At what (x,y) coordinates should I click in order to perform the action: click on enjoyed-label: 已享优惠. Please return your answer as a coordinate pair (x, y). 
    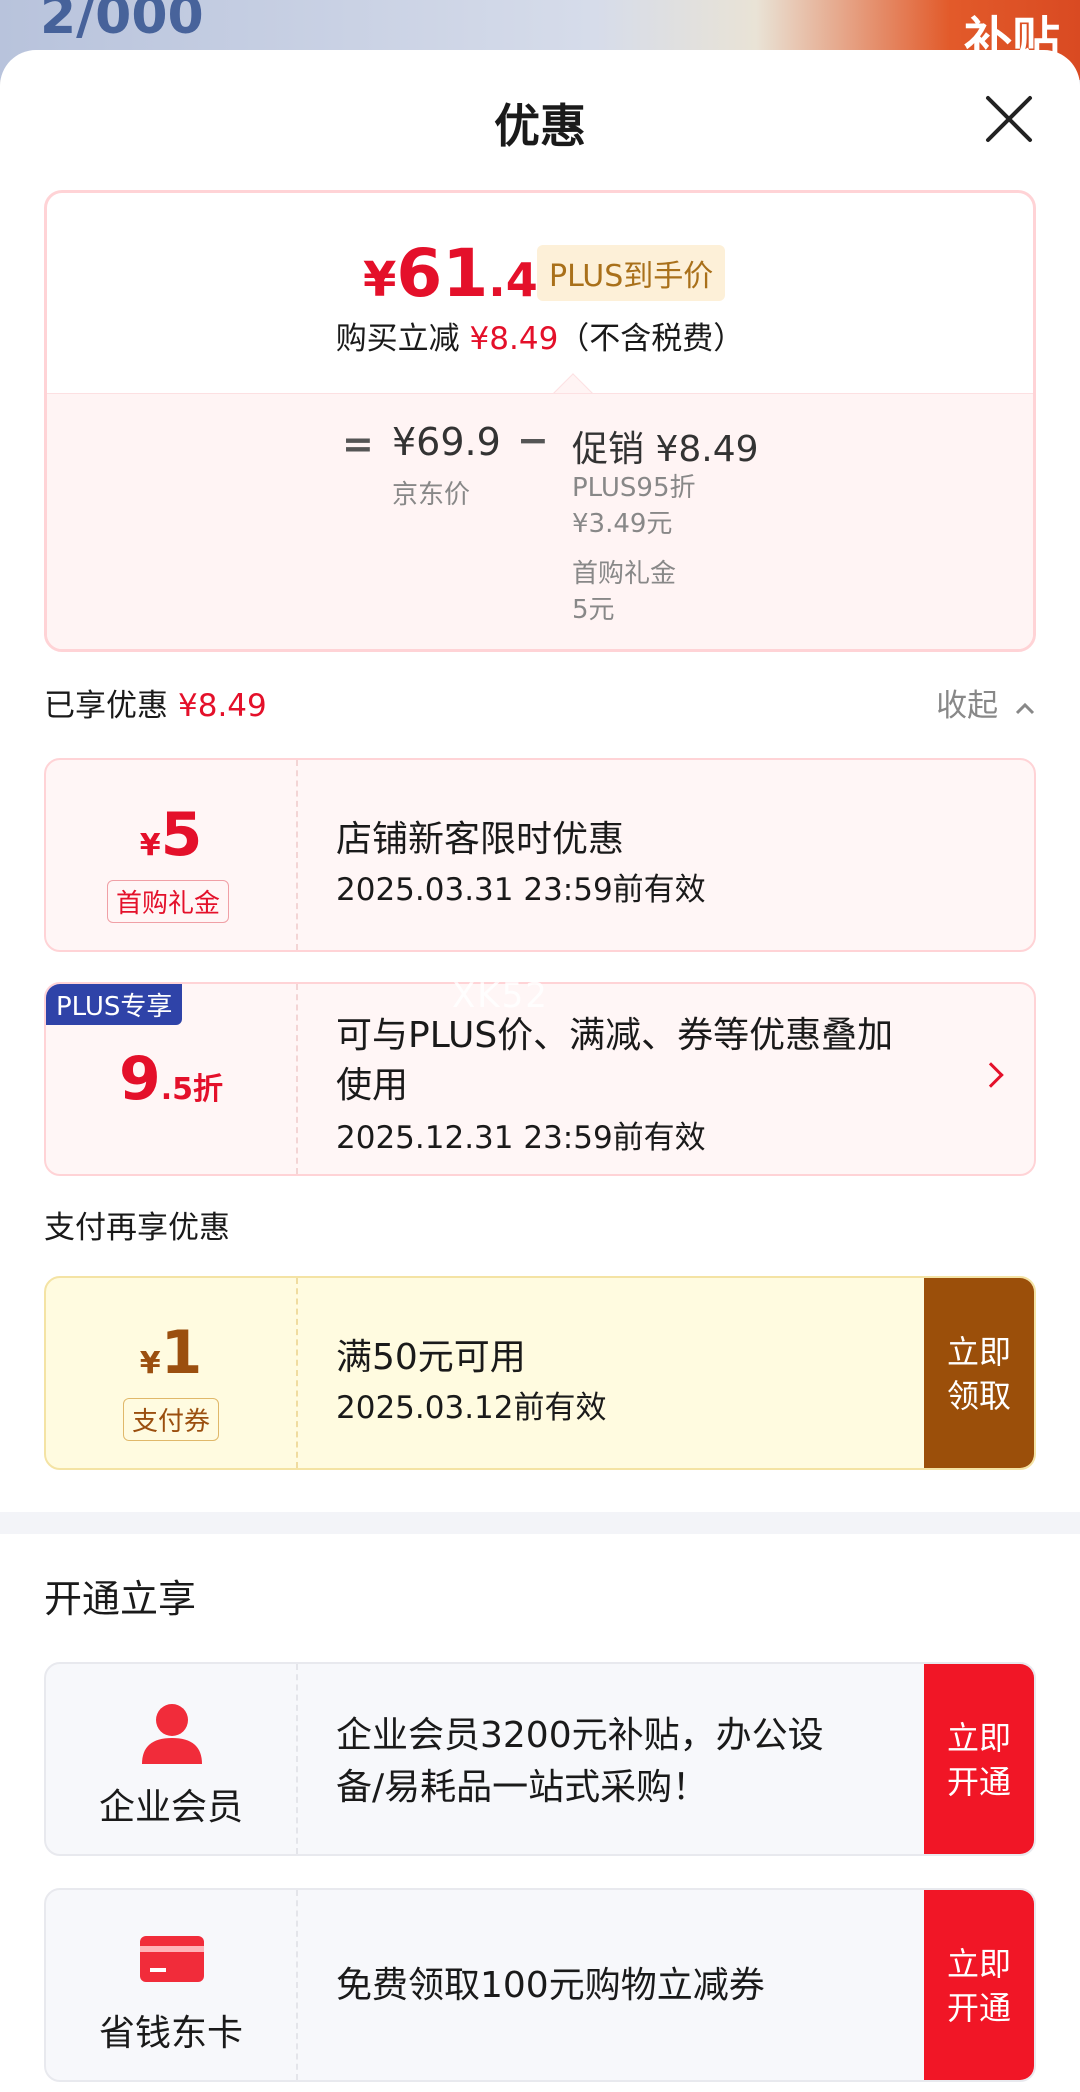
    Looking at the image, I should click on (106, 706).